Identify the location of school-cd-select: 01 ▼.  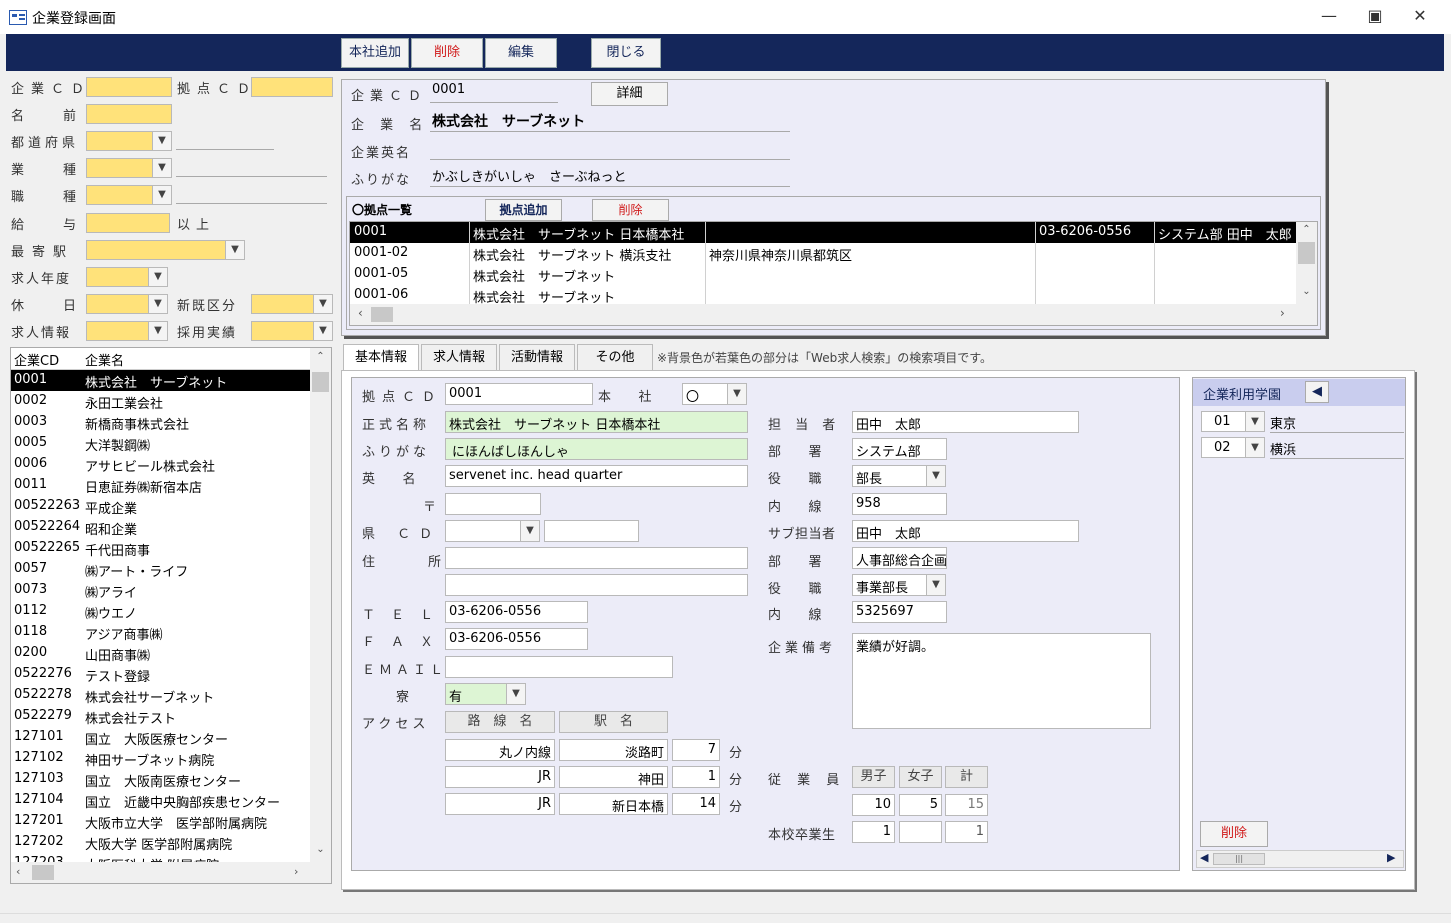
(1233, 421).